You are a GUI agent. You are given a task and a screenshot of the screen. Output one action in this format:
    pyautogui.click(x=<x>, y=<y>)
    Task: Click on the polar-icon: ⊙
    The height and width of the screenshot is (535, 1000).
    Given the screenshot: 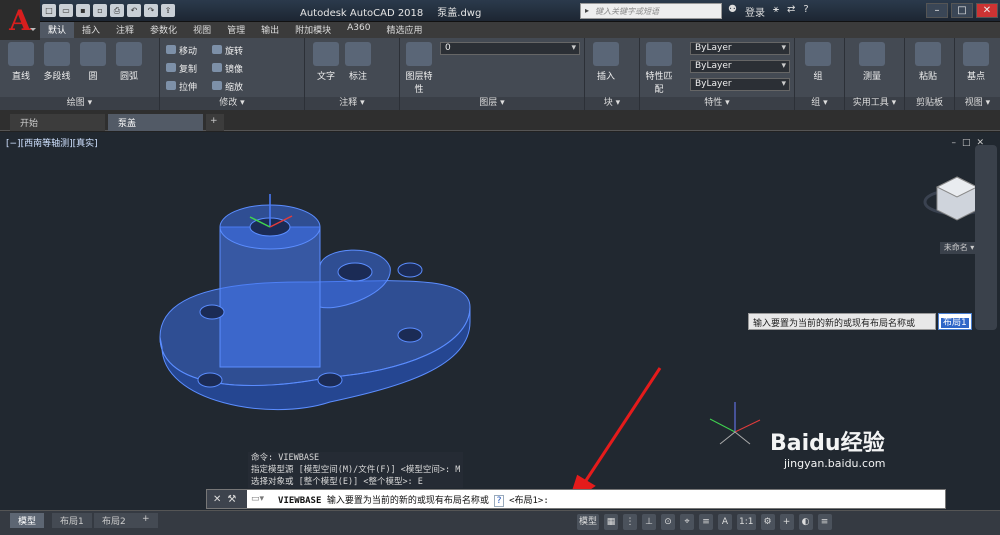 What is the action you would take?
    pyautogui.click(x=668, y=522)
    